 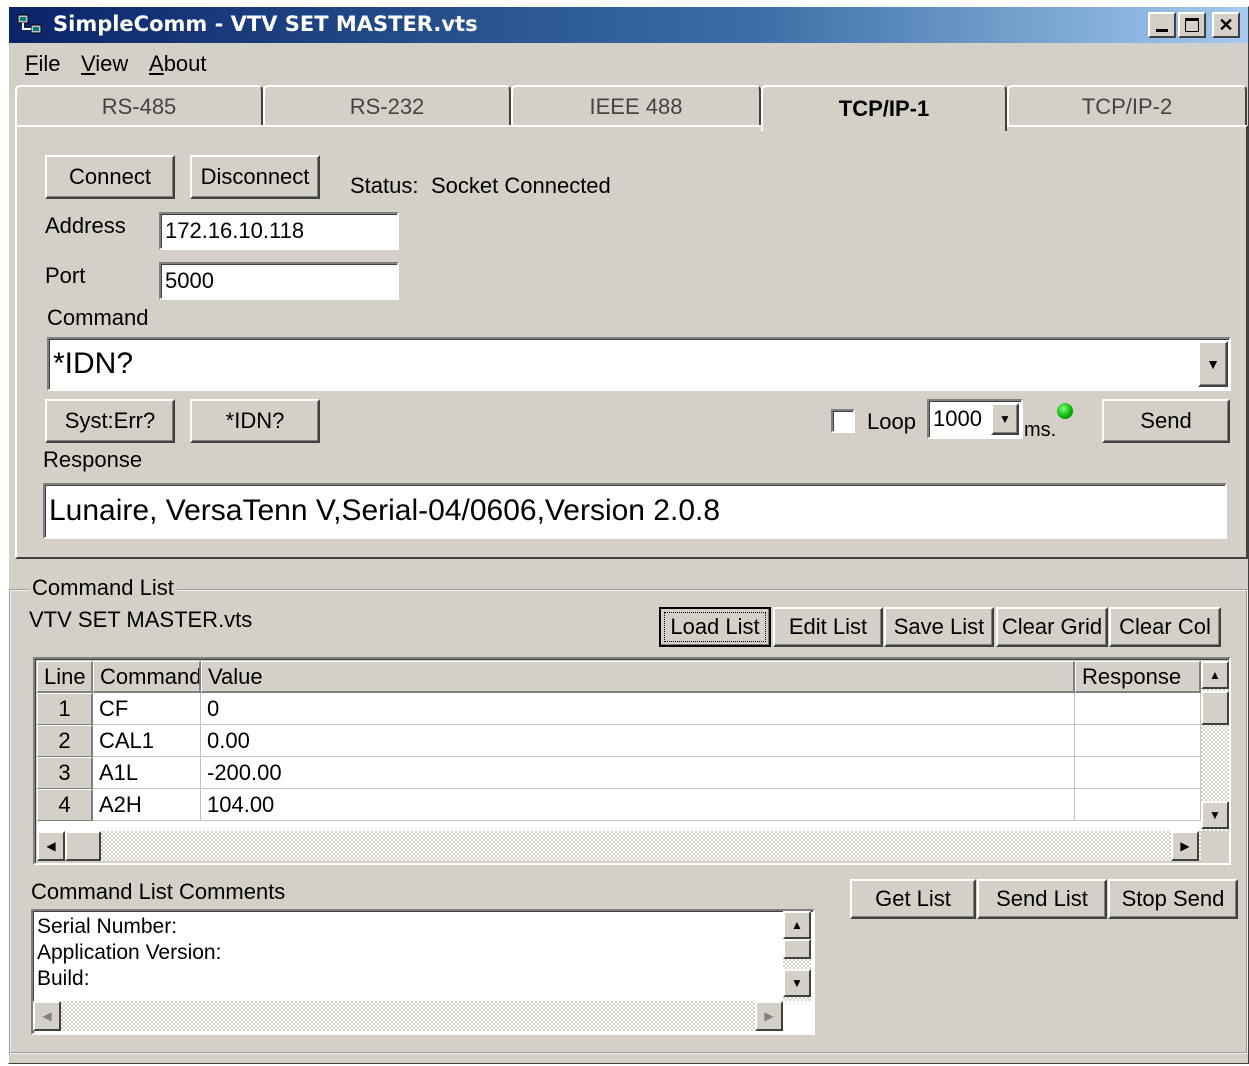 What do you see at coordinates (104, 64) in the screenshot?
I see `menu-view: View` at bounding box center [104, 64].